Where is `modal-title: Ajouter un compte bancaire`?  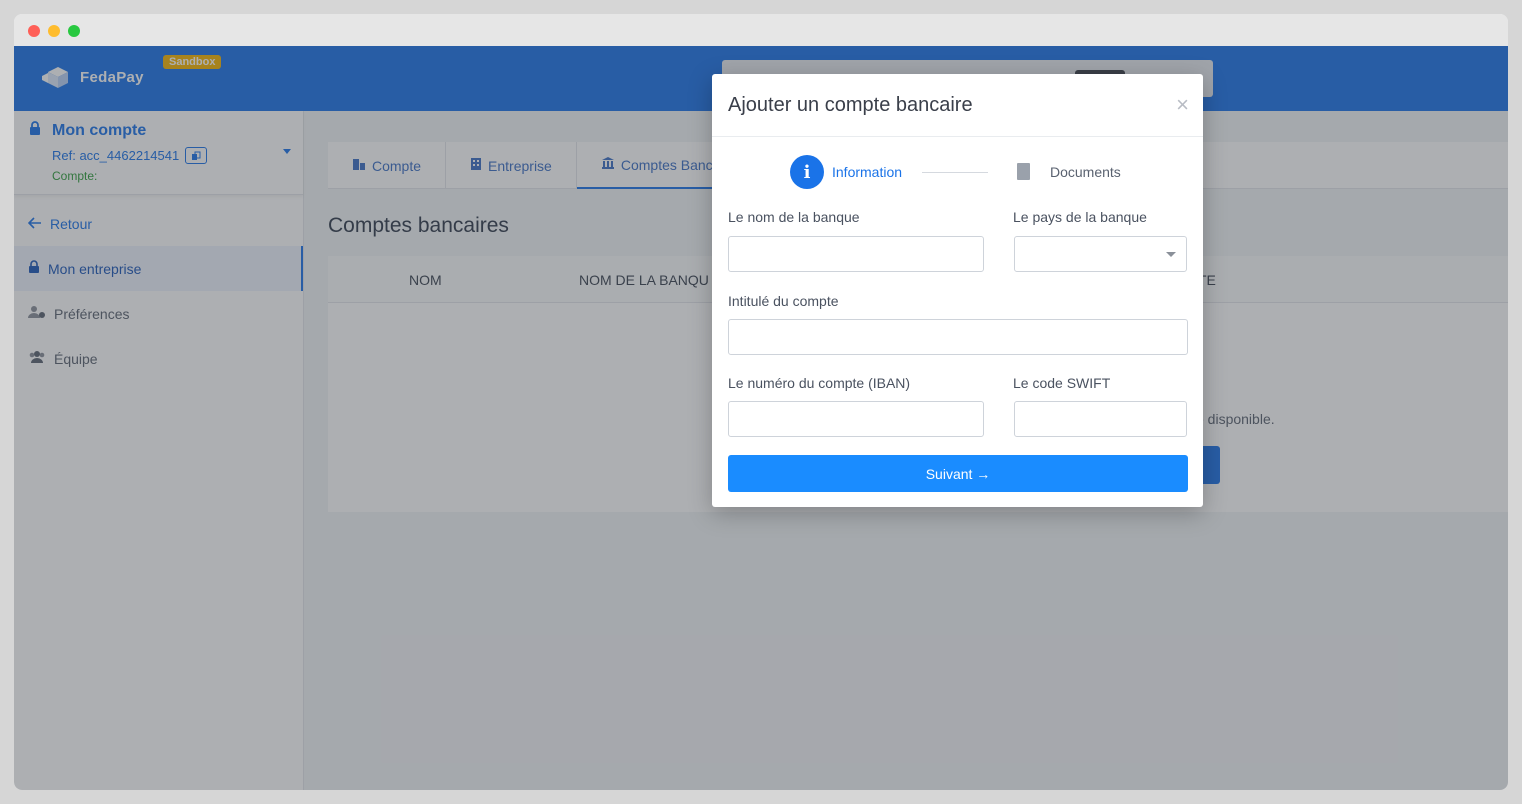 modal-title: Ajouter un compte bancaire is located at coordinates (850, 105).